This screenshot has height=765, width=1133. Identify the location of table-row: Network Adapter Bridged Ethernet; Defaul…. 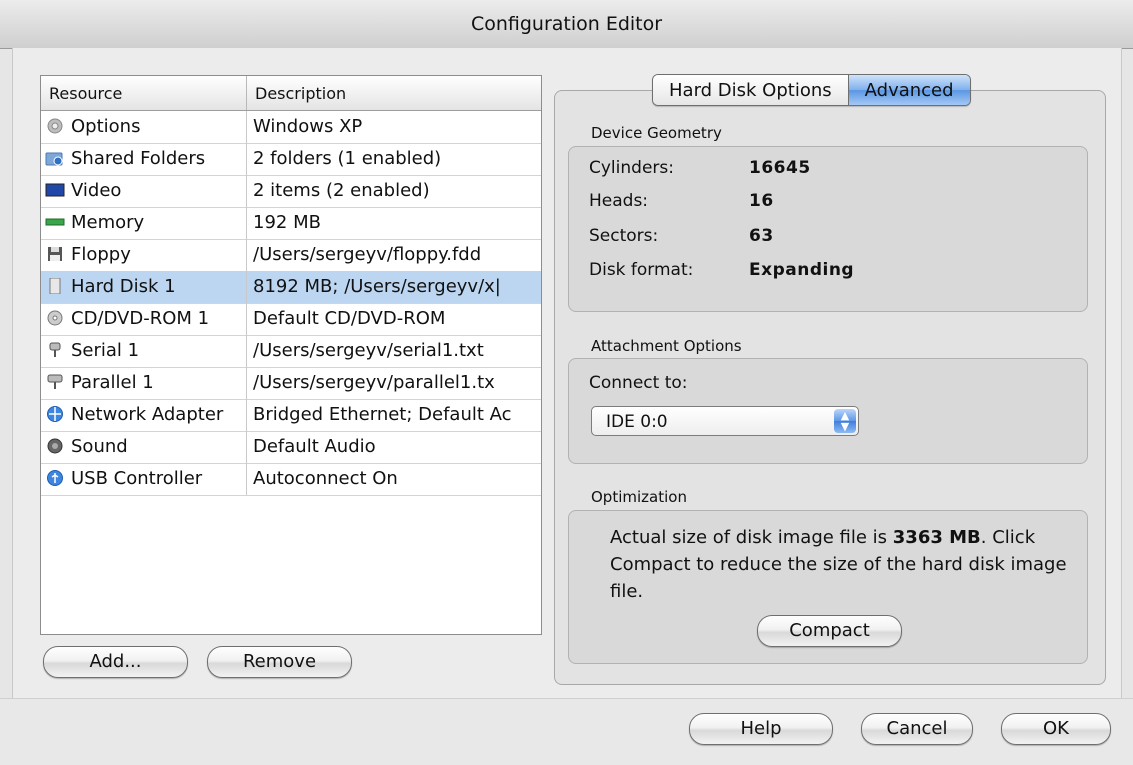
(291, 415).